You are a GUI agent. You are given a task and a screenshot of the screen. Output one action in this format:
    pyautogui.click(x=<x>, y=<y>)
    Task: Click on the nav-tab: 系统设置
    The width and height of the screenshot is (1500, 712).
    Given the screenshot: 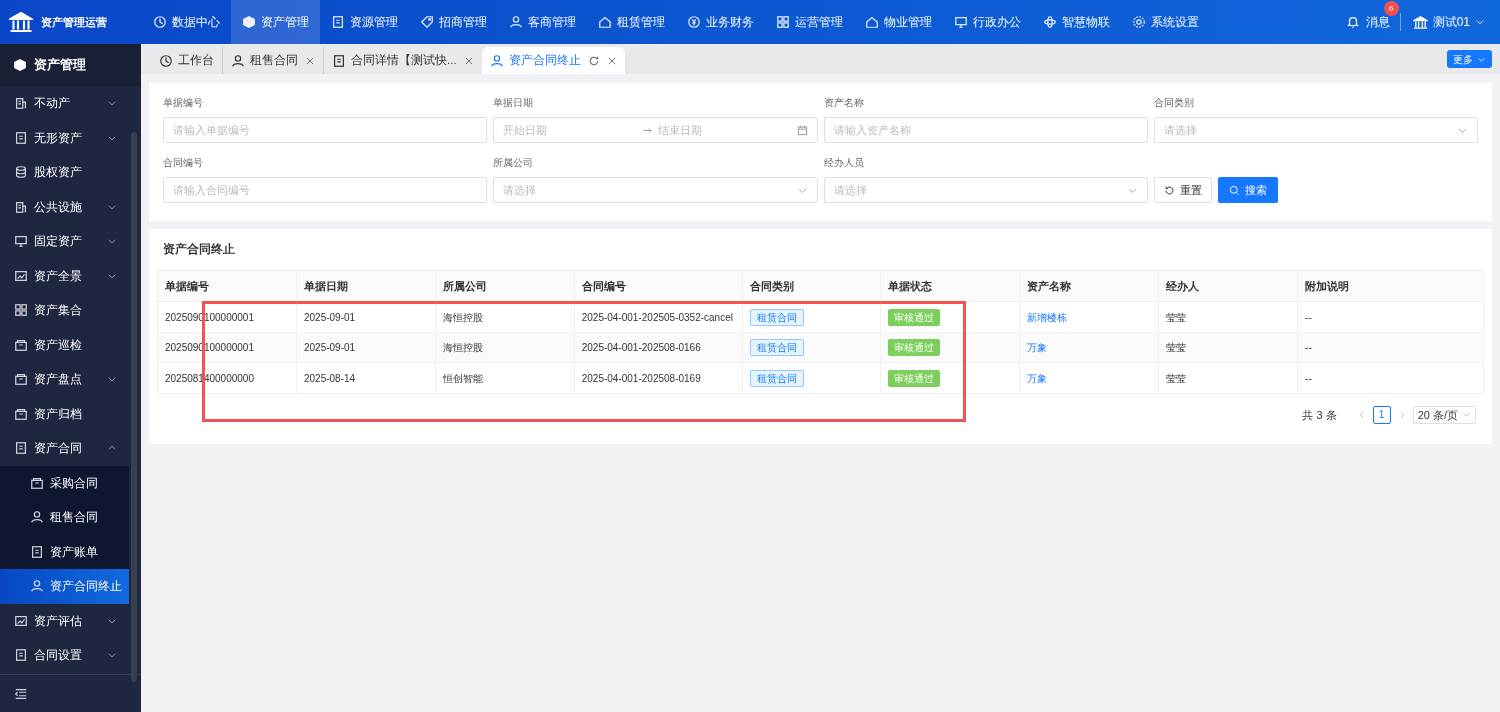 What is the action you would take?
    pyautogui.click(x=1165, y=22)
    